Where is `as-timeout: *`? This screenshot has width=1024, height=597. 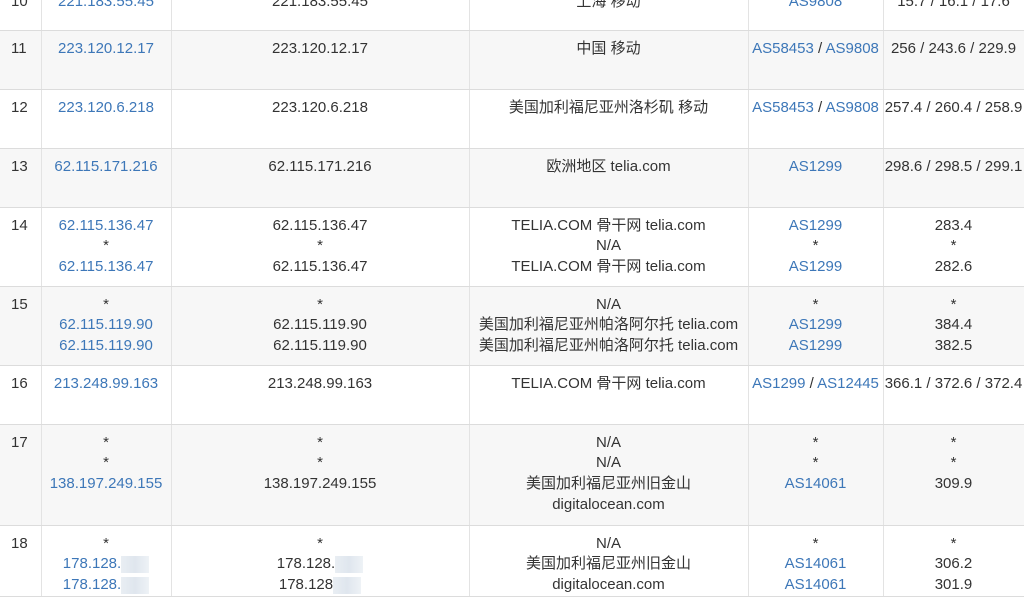 as-timeout: * is located at coordinates (815, 304).